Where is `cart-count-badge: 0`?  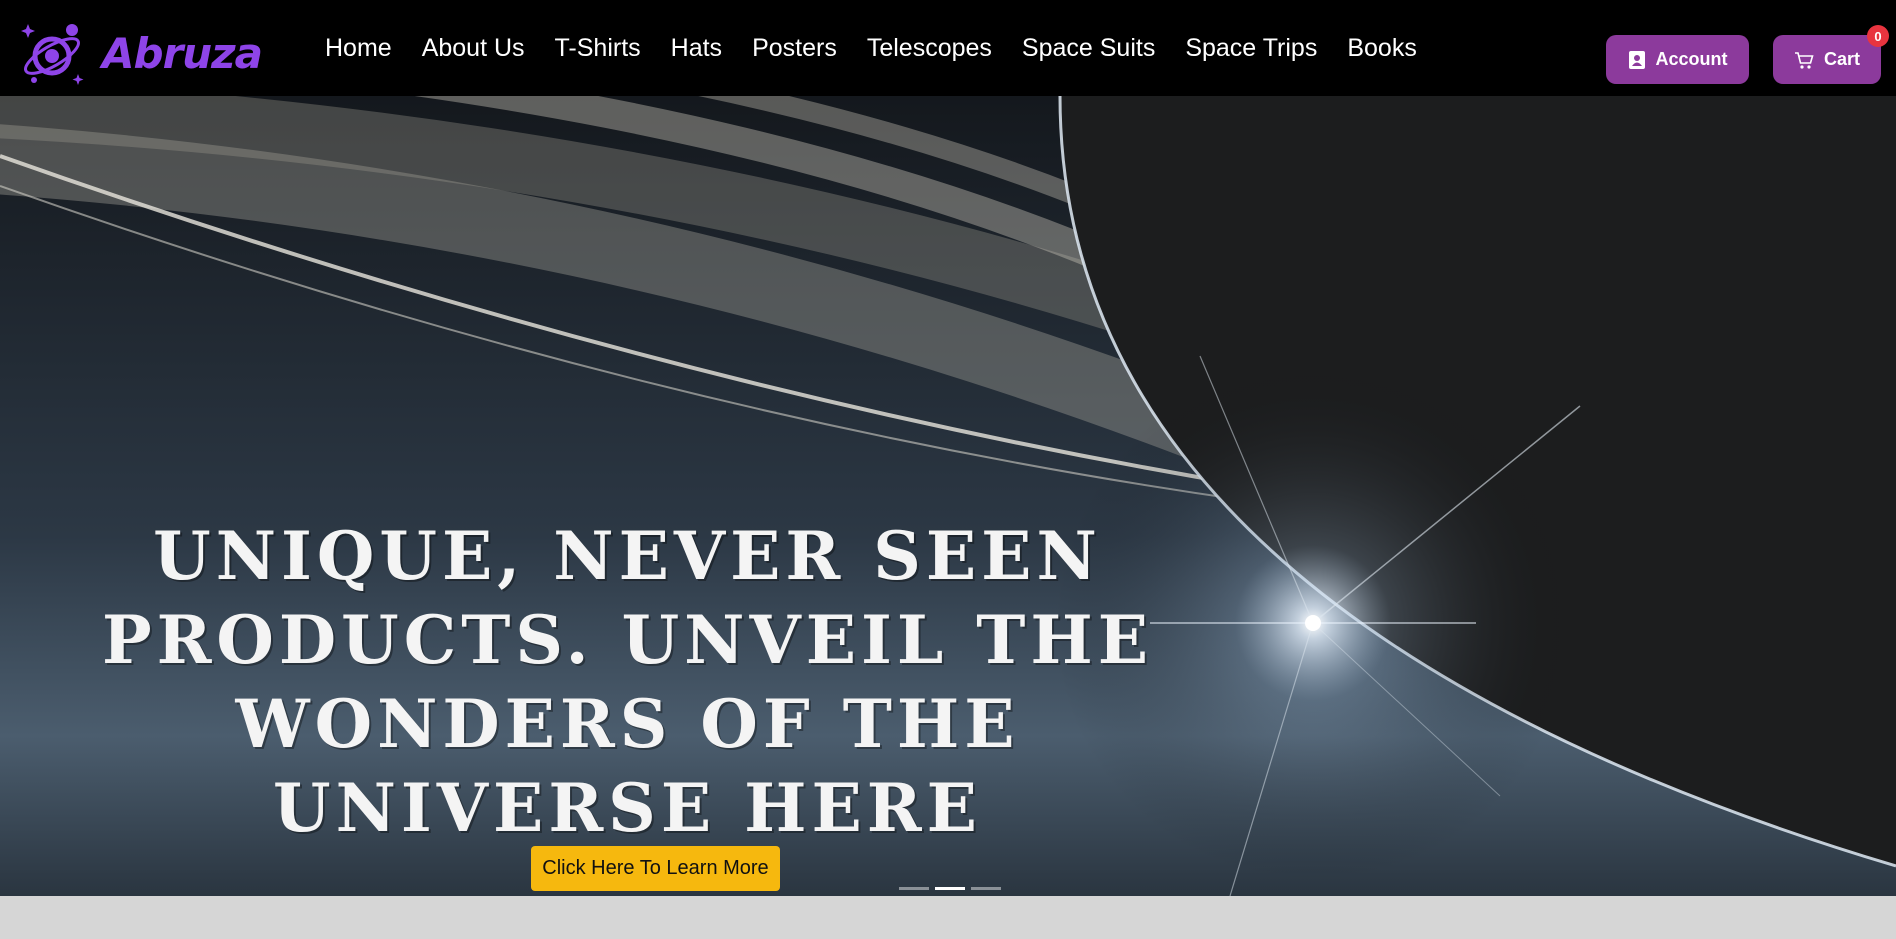
cart-count-badge: 0 is located at coordinates (1878, 36).